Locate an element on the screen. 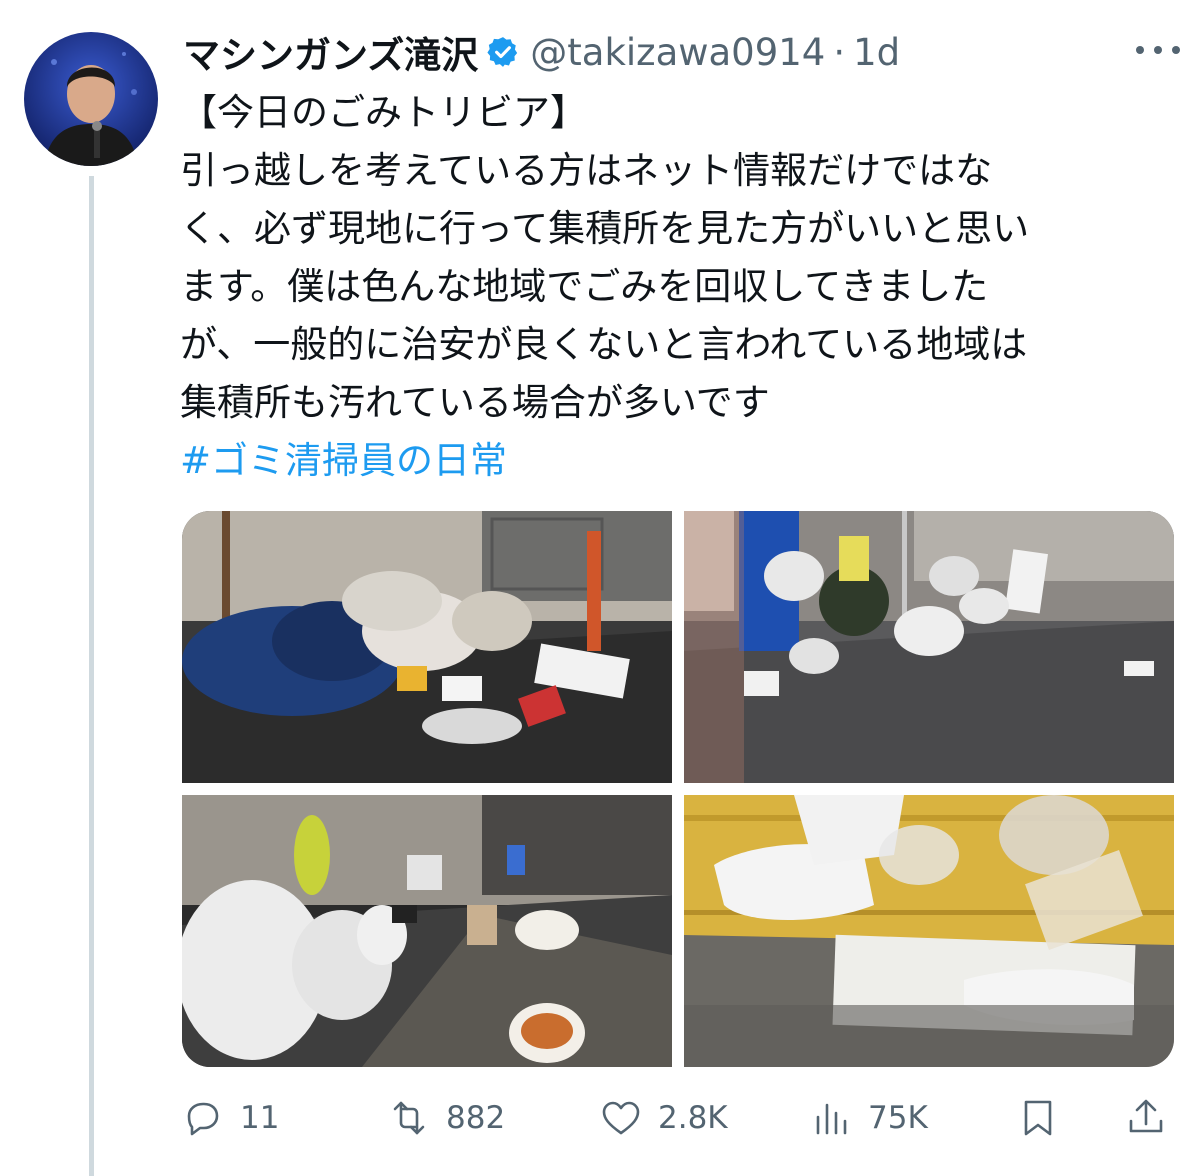  tweet-text-line: く、必ず現地に行って集積所を見た方がいいと思い is located at coordinates (605, 228).